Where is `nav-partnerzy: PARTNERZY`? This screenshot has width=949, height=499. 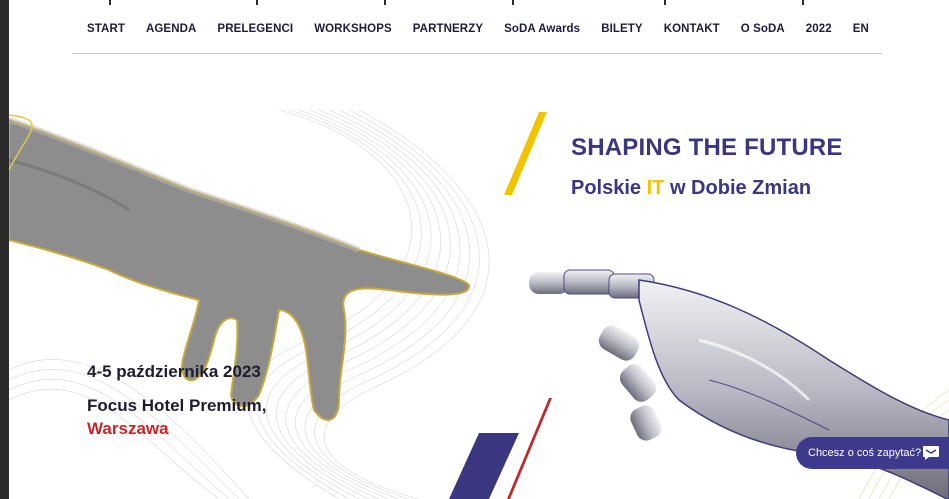 nav-partnerzy: PARTNERZY is located at coordinates (448, 29).